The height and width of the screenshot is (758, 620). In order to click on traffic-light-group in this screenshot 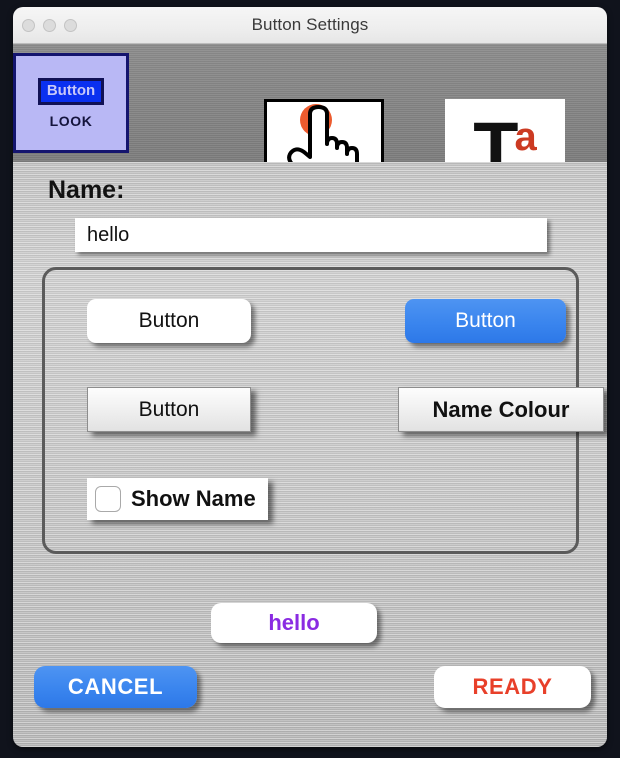, I will do `click(49, 25)`.